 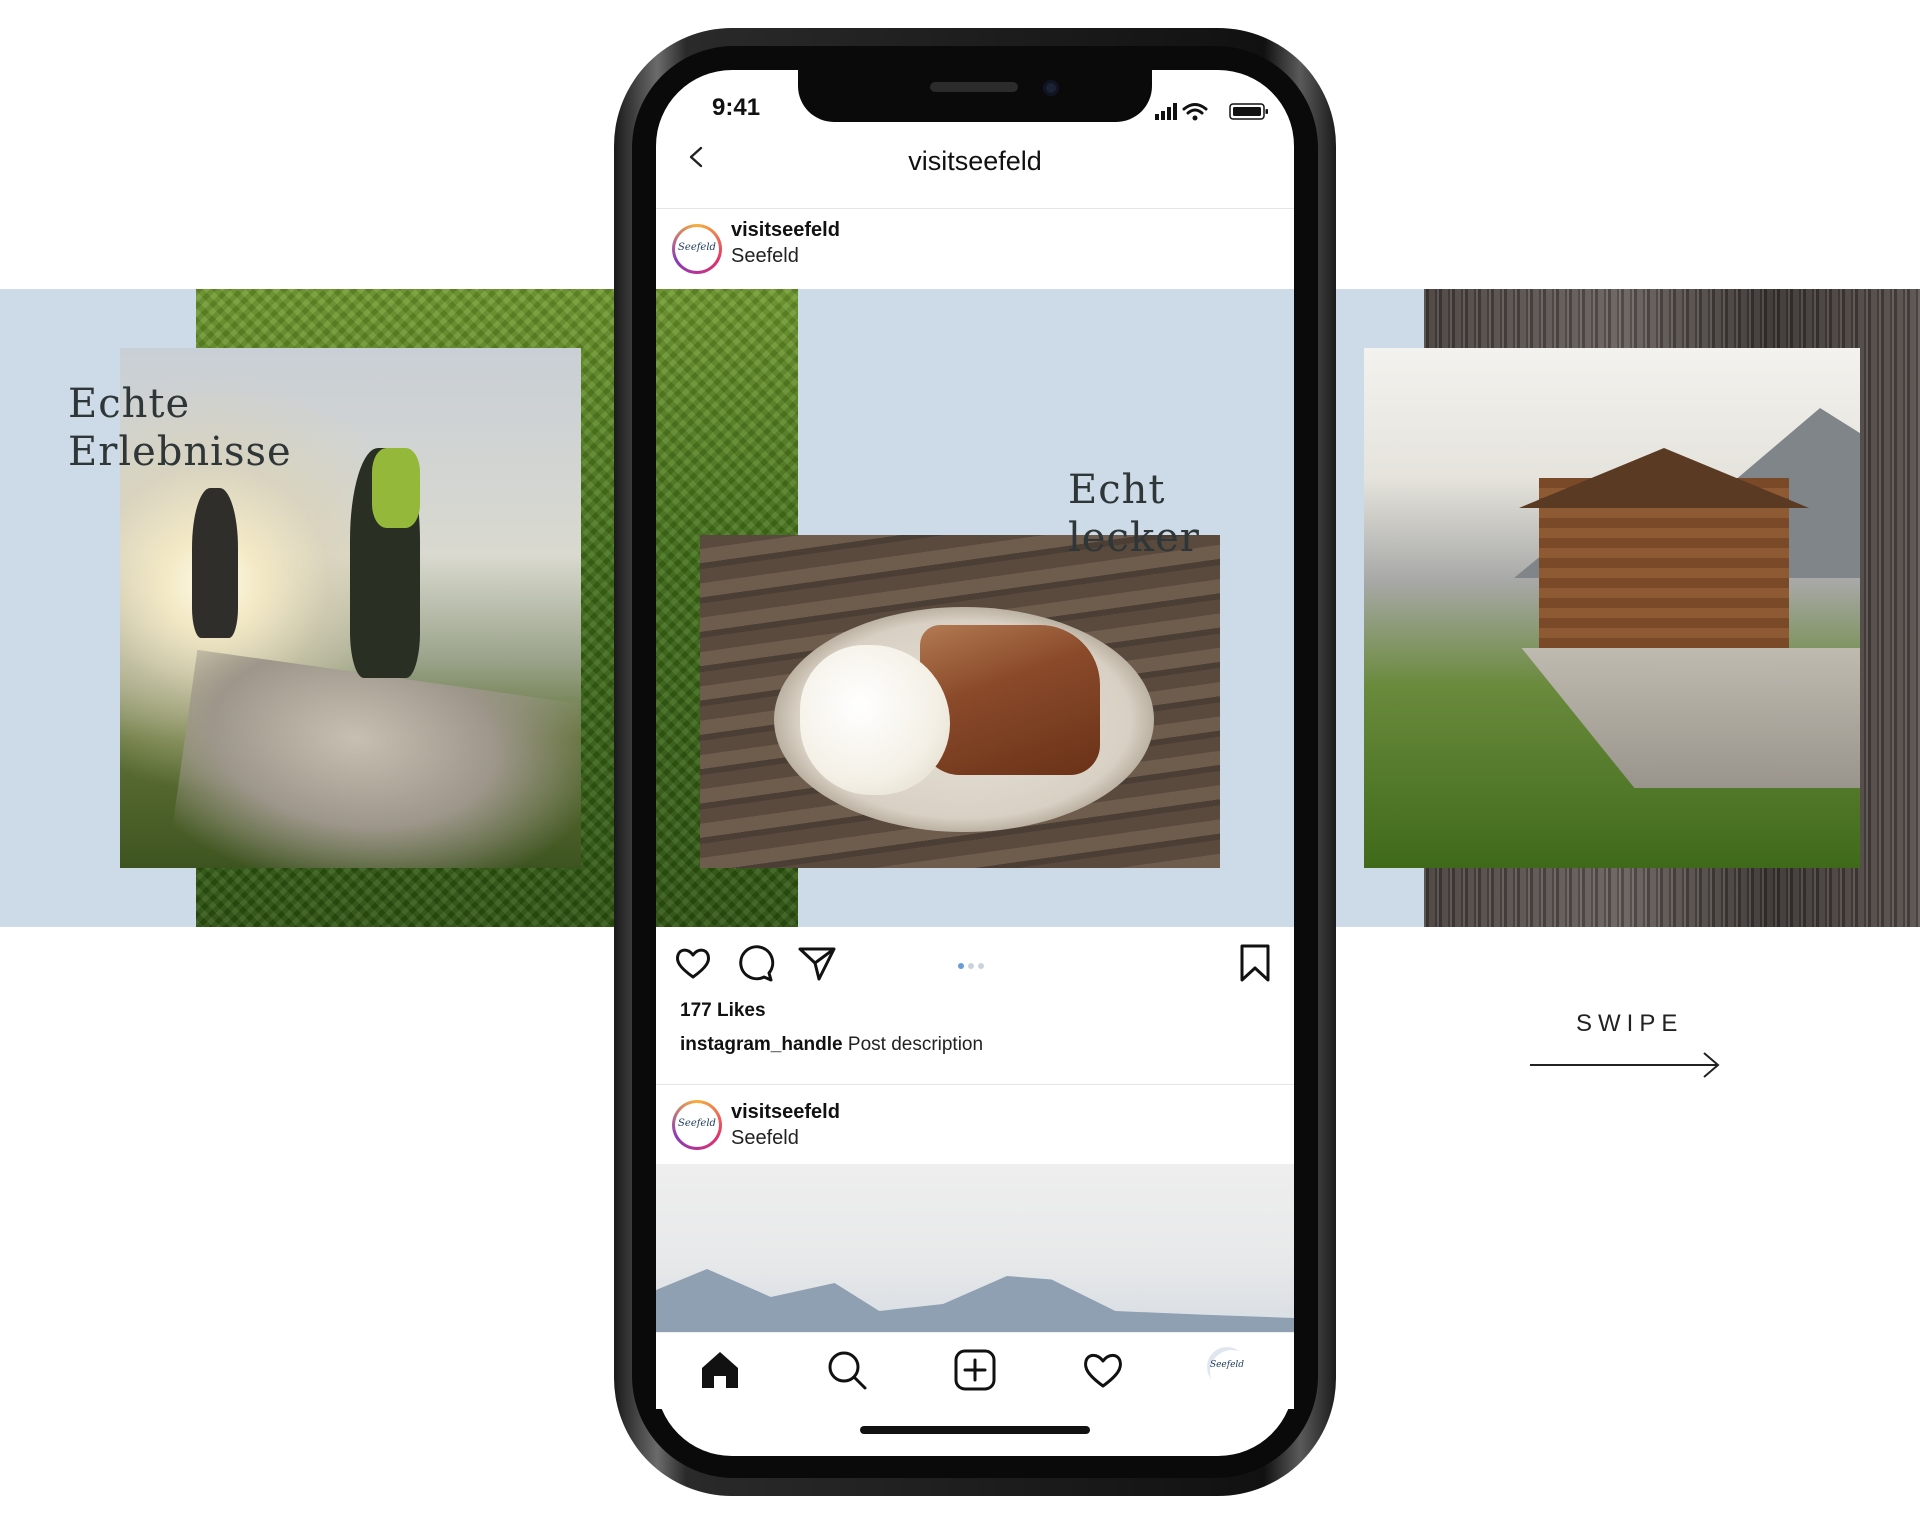 What do you see at coordinates (975, 1370) in the screenshot?
I see `add-post-icon` at bounding box center [975, 1370].